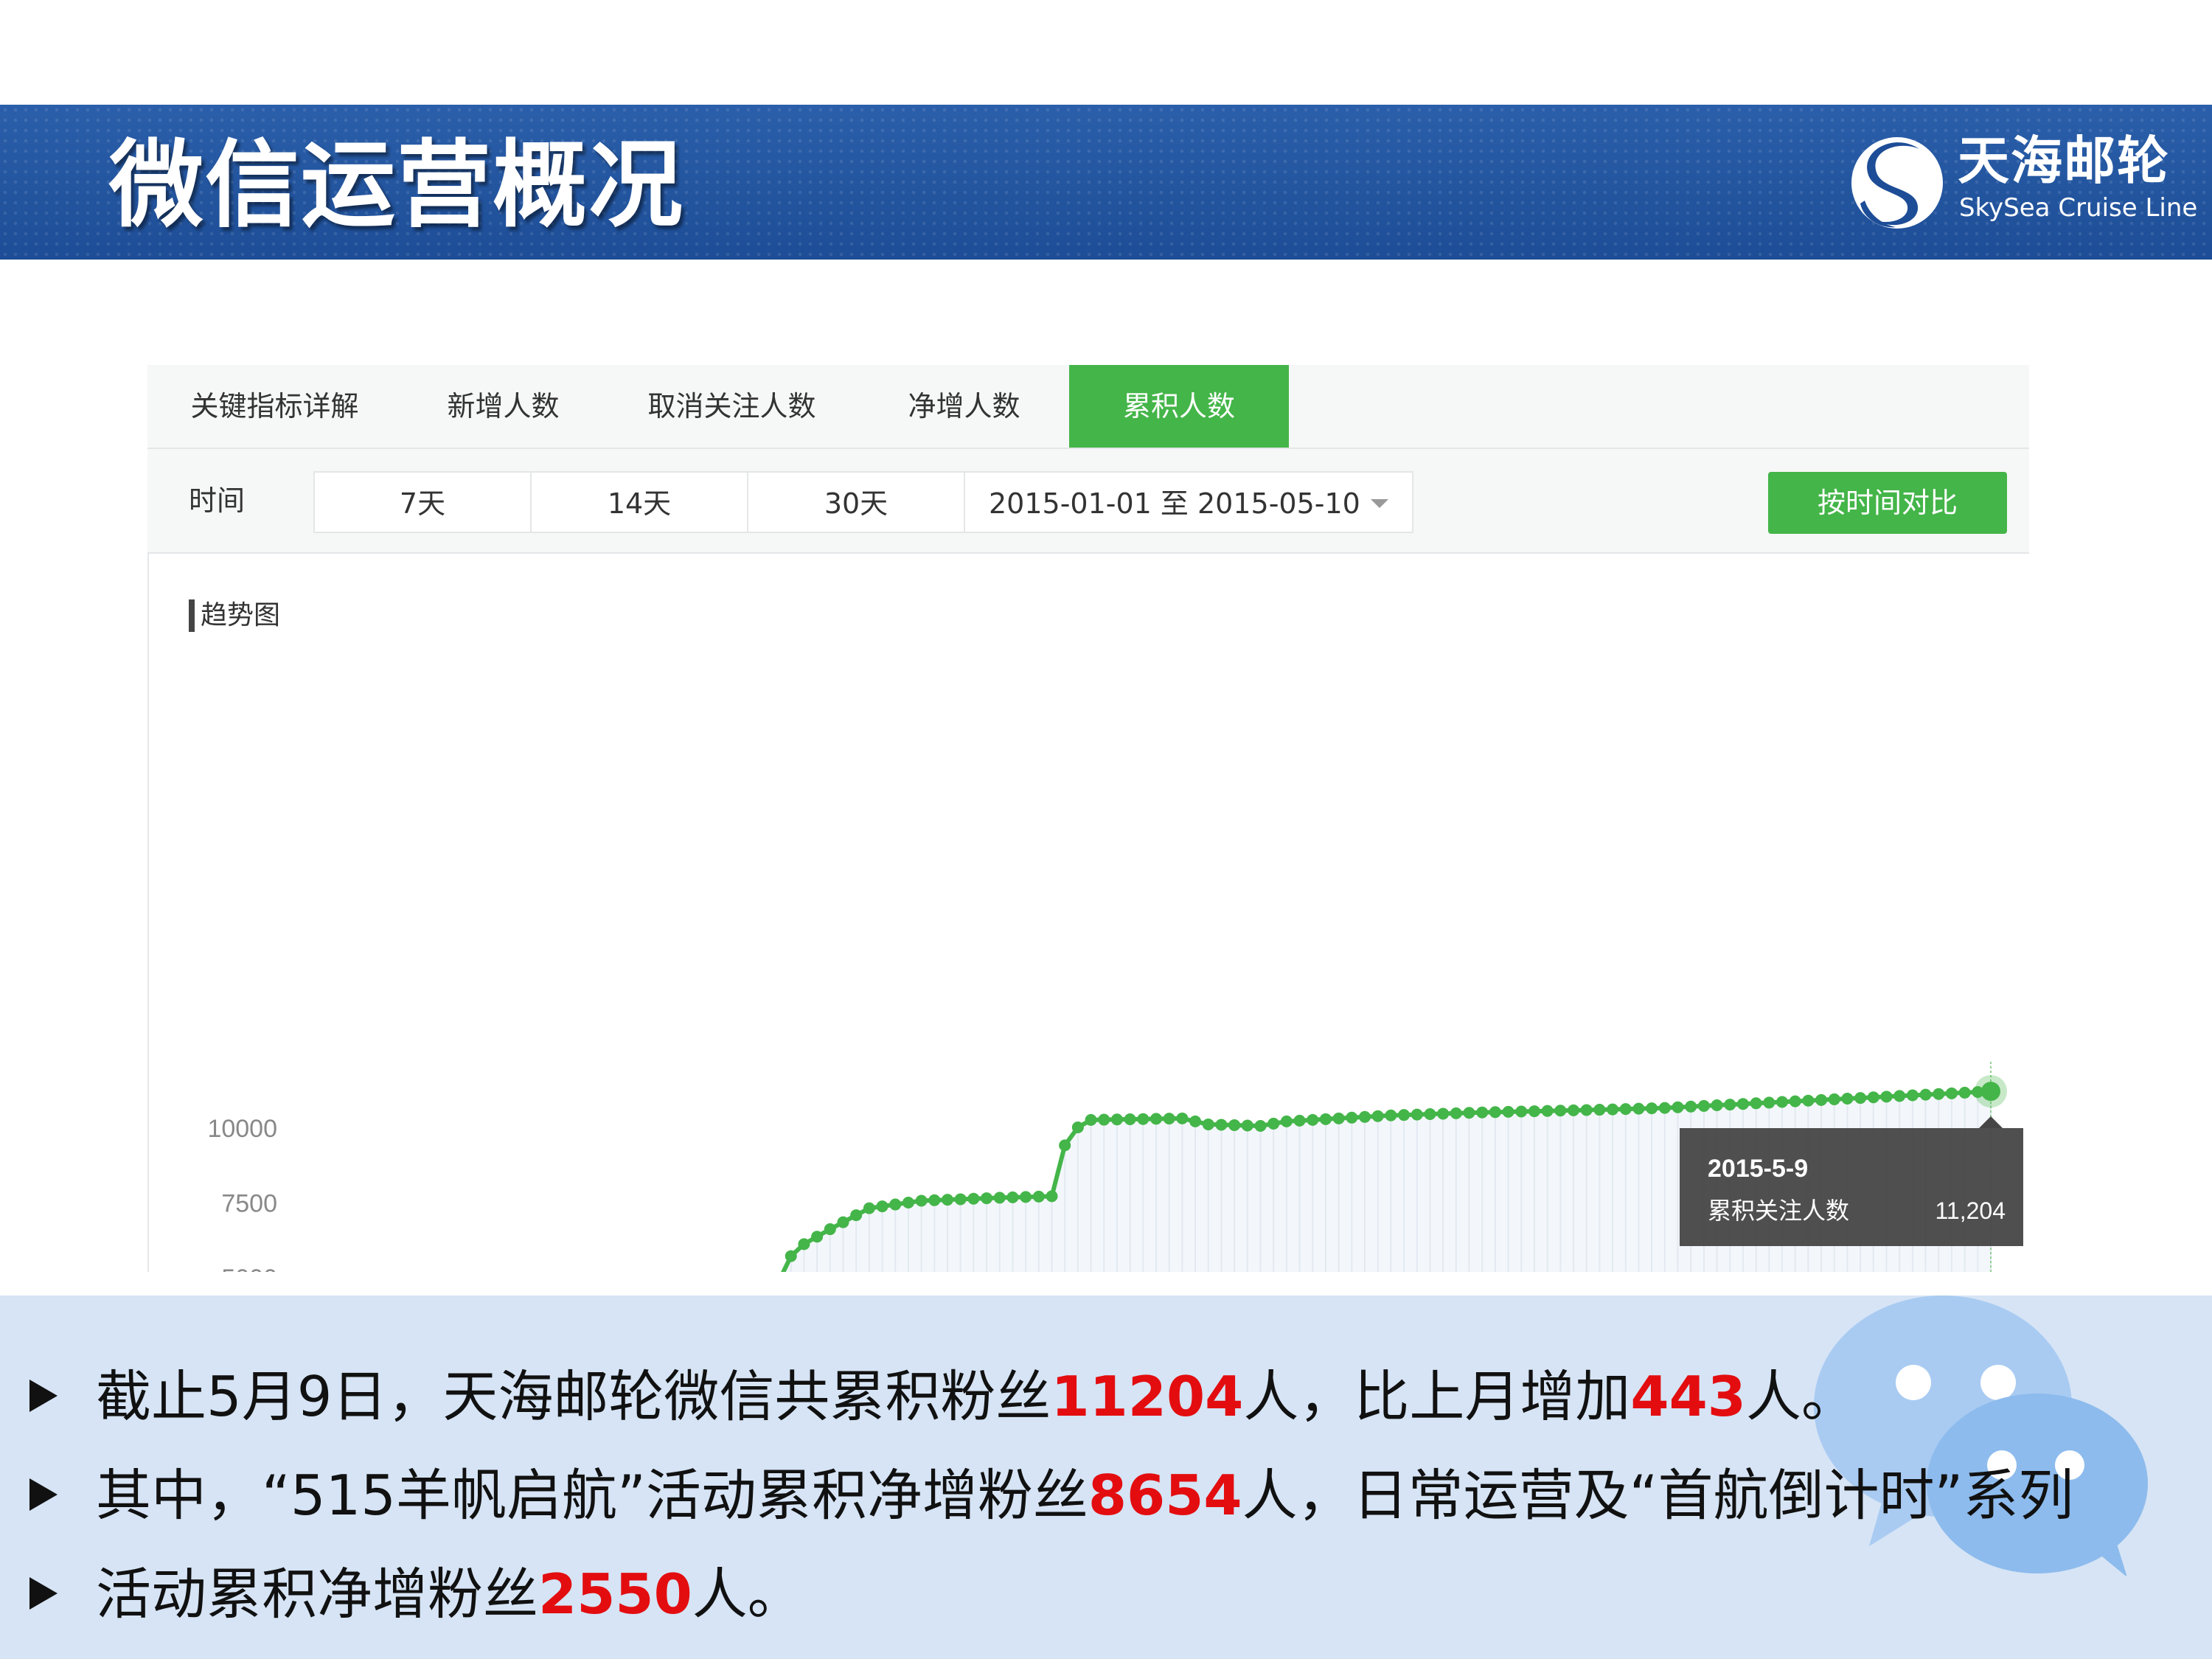 Image resolution: width=2212 pixels, height=1659 pixels. What do you see at coordinates (217, 500) in the screenshot?
I see `time-filter-label: 时间` at bounding box center [217, 500].